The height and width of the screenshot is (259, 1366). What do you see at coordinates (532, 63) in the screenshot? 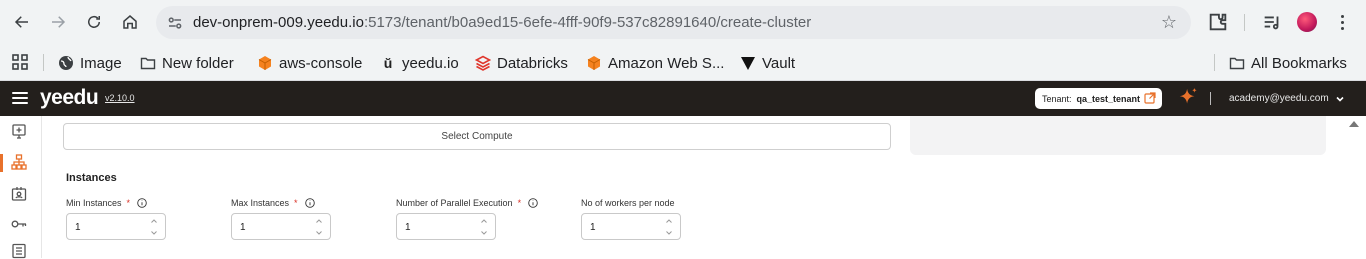
I see `bookmark-label: Databricks` at bounding box center [532, 63].